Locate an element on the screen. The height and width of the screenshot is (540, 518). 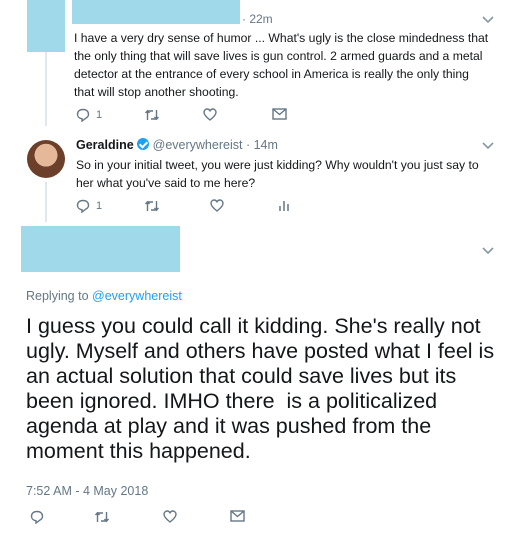
main-actions is located at coordinates (145, 518).